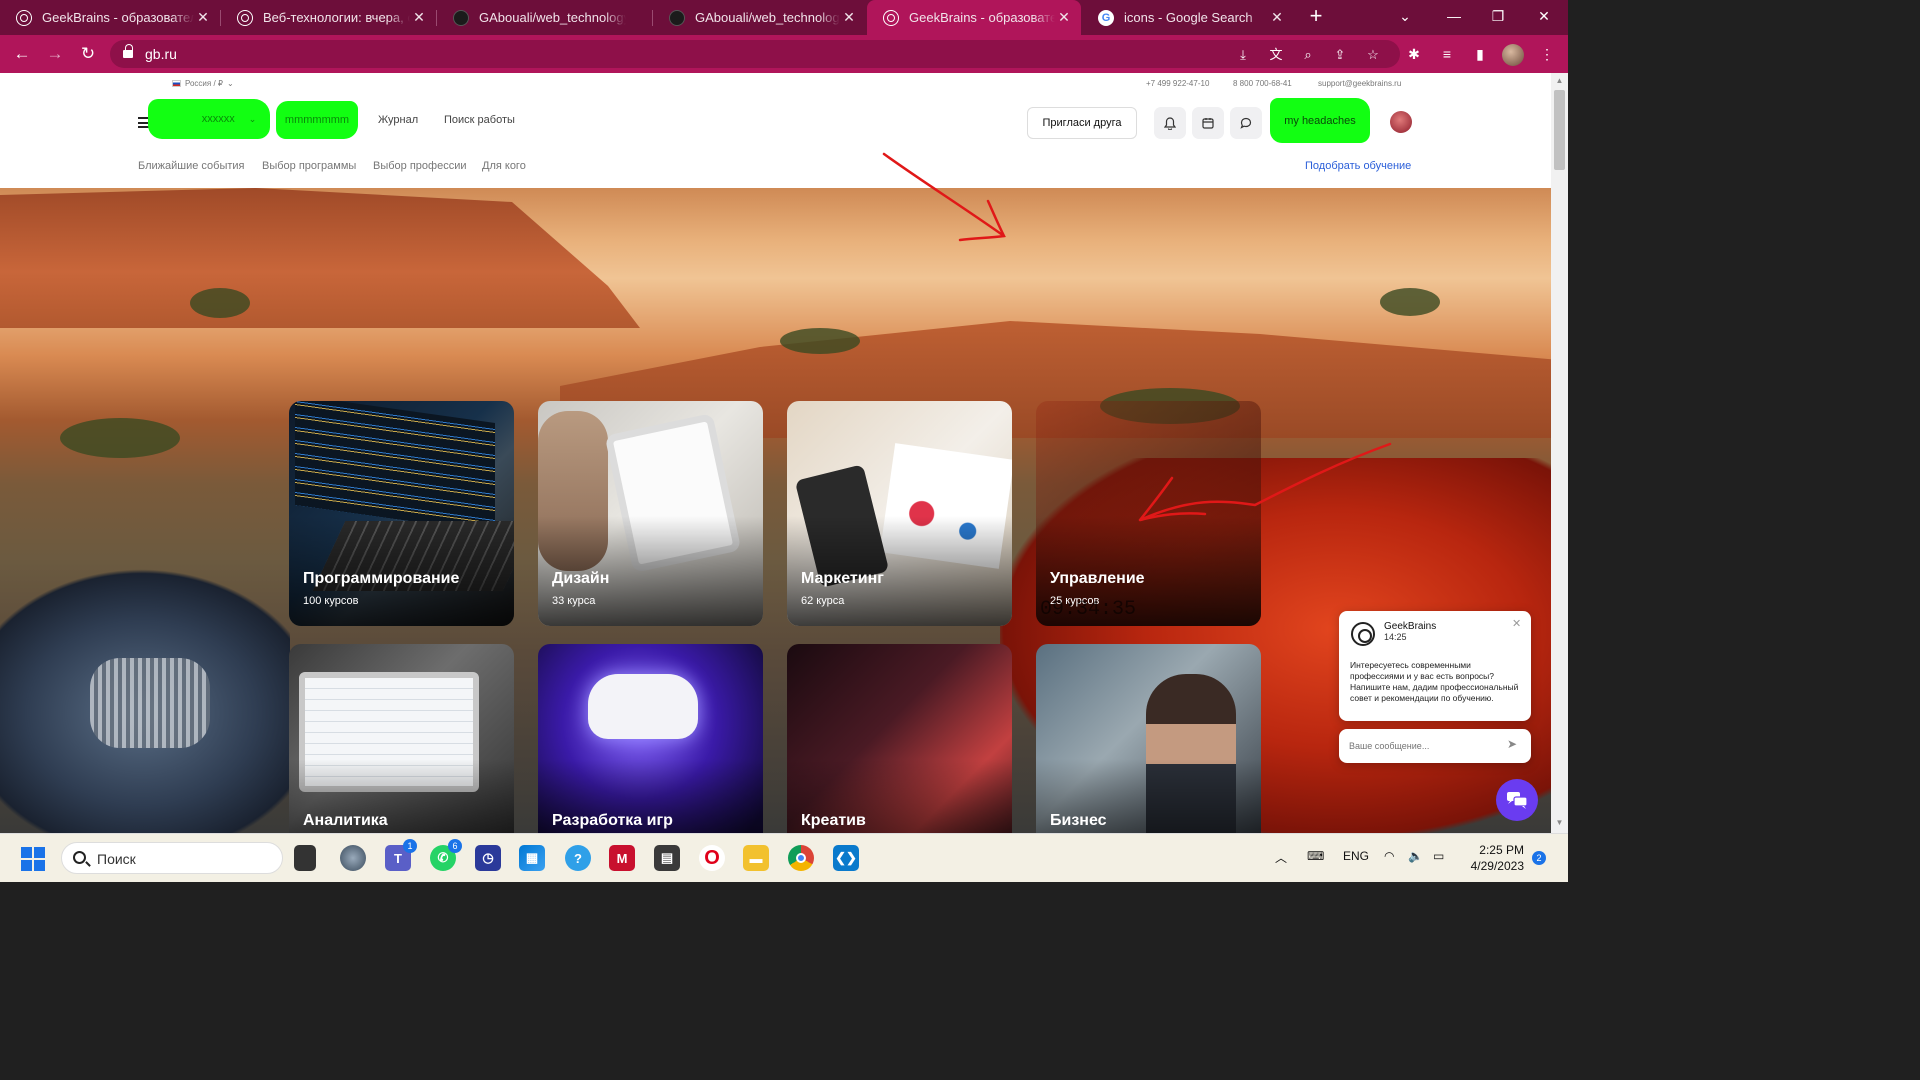  I want to click on notification-count: 2, so click(1539, 858).